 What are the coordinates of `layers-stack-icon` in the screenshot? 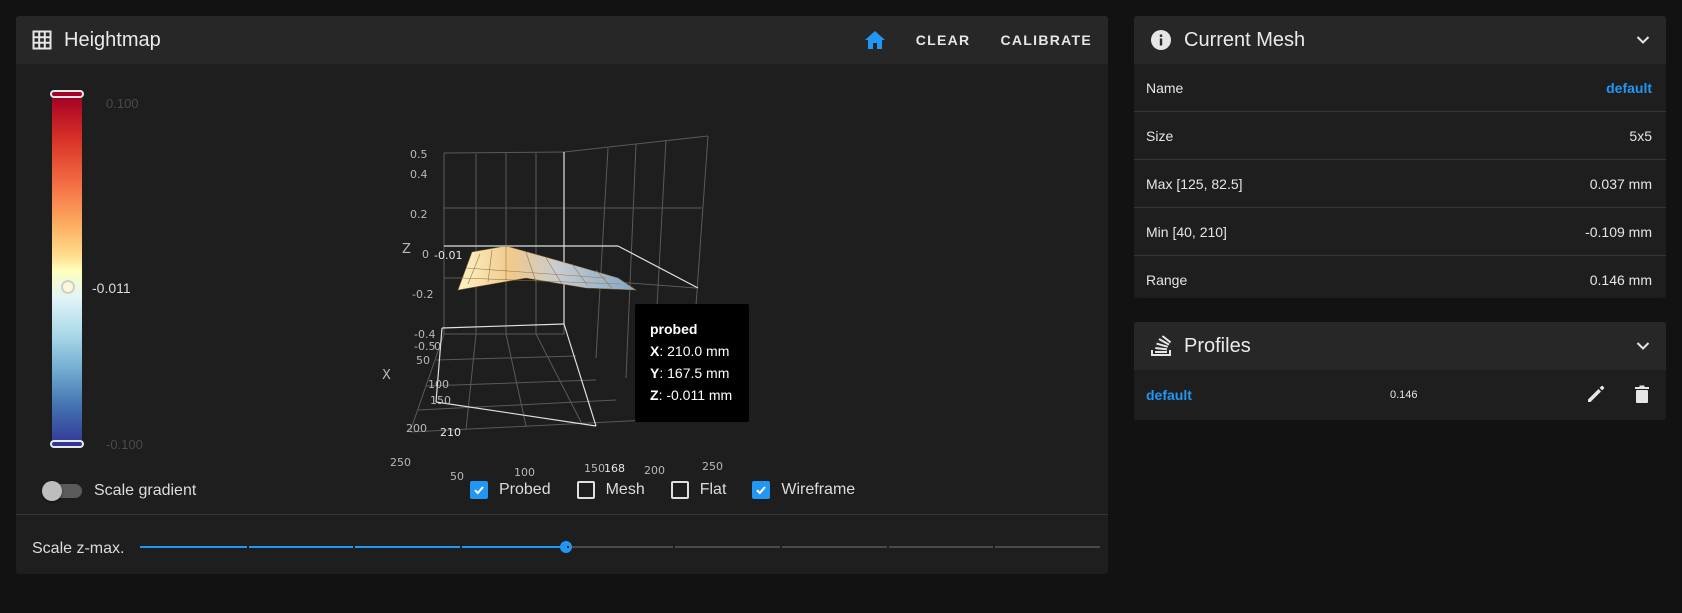 It's located at (1161, 346).